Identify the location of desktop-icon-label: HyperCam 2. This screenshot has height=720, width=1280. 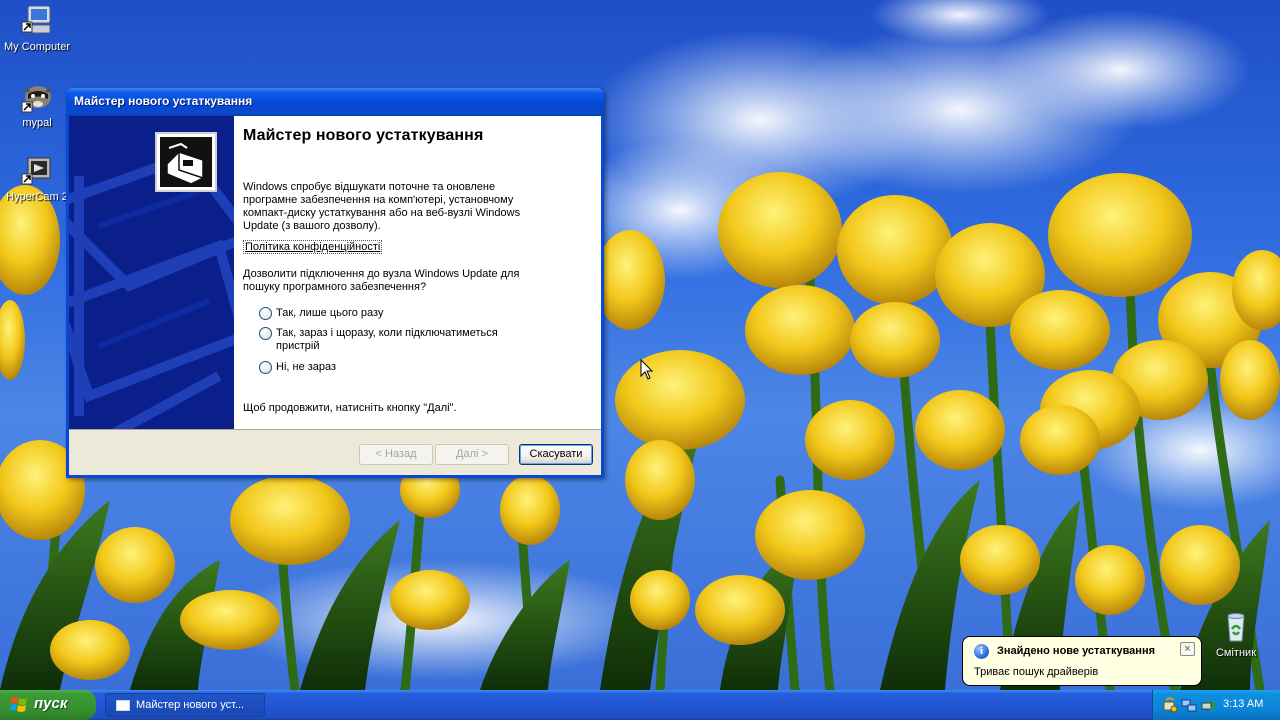
(37, 197).